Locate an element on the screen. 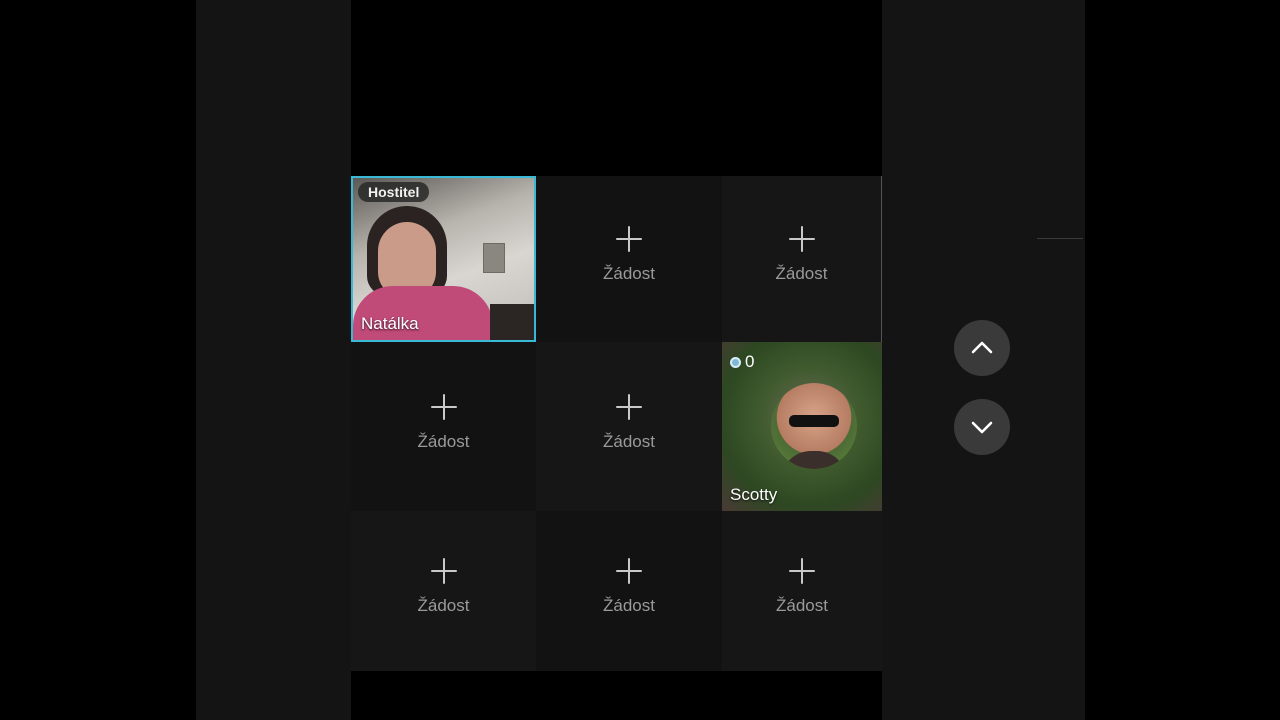 This screenshot has width=1280, height=720. scroll-down-button is located at coordinates (982, 427).